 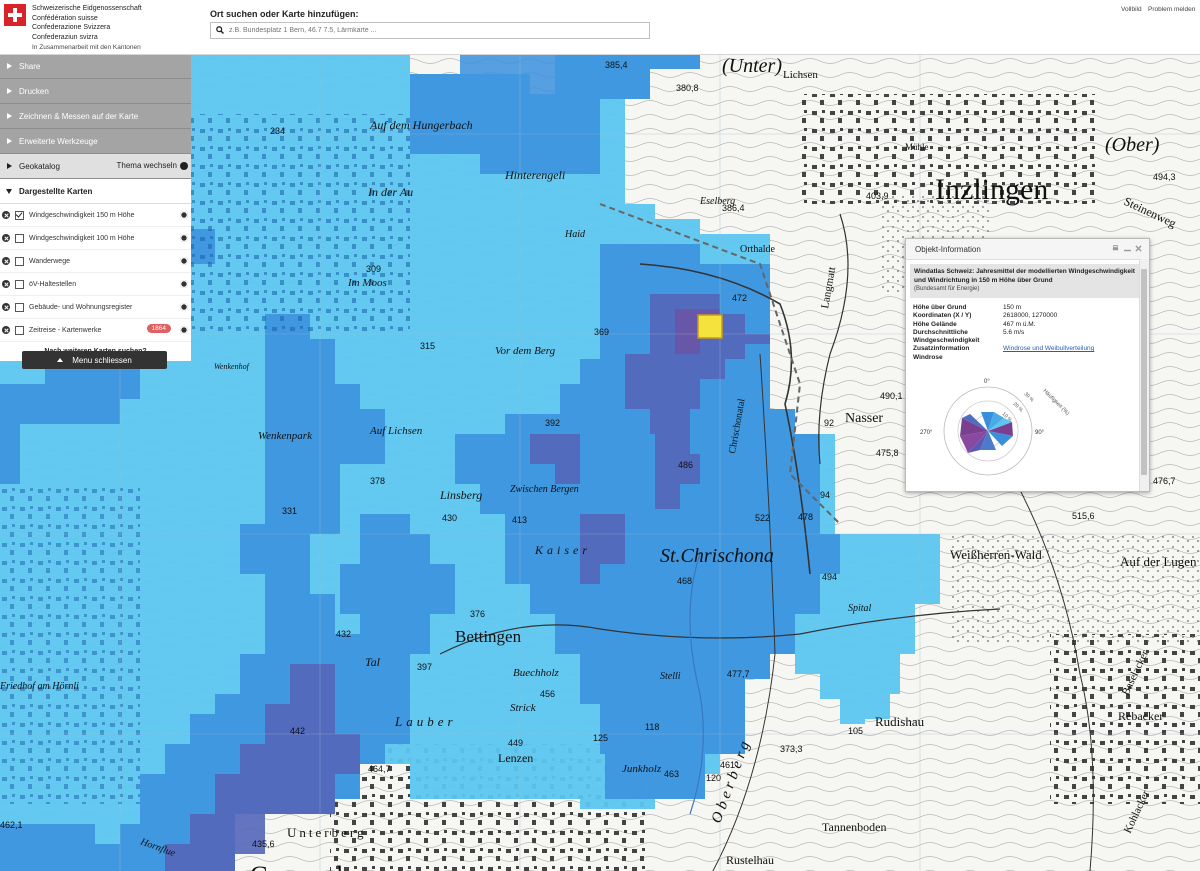 What do you see at coordinates (285, 436) in the screenshot?
I see `map-label-wenkenpark: Wenkenpark` at bounding box center [285, 436].